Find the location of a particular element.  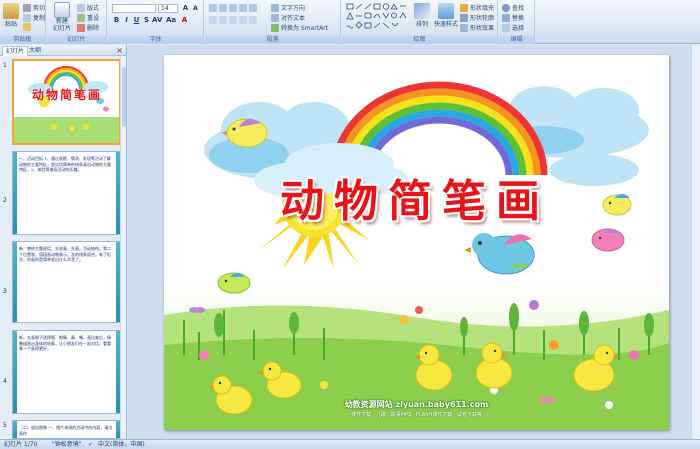

paste-icon is located at coordinates (11, 11).